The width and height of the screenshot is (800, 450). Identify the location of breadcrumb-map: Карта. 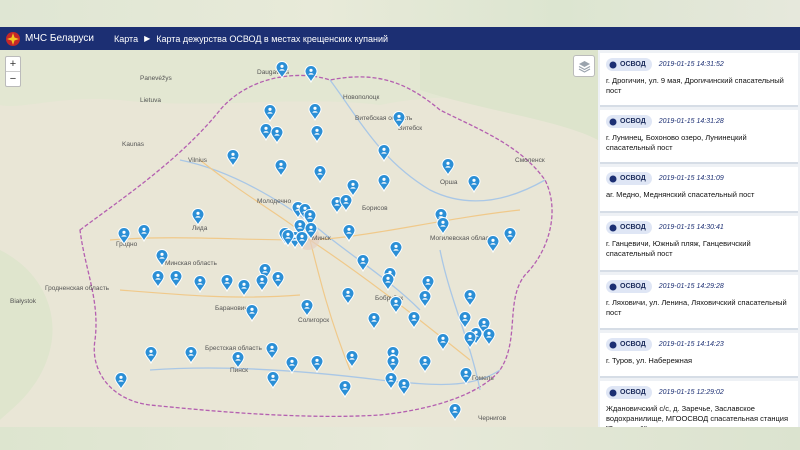
(126, 39).